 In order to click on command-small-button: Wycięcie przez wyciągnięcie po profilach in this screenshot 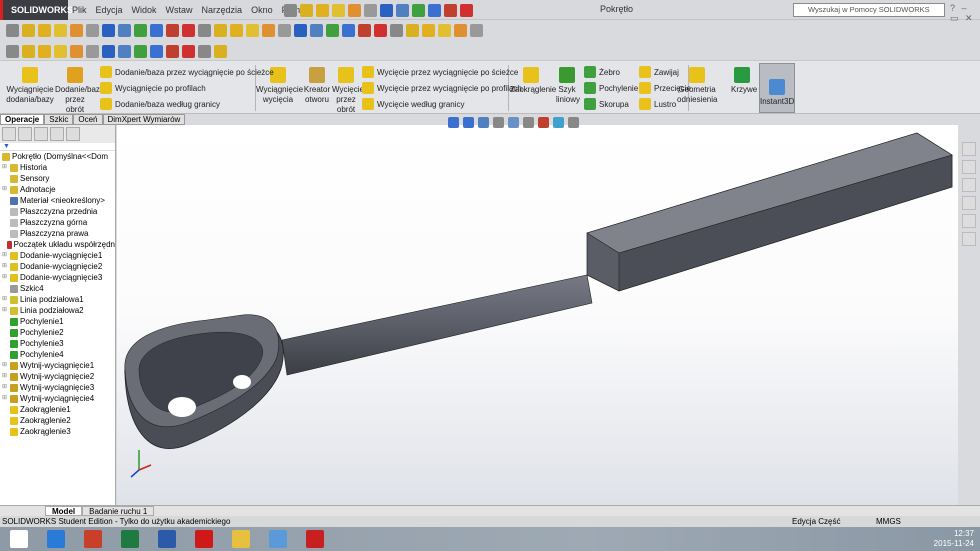, I will do `click(442, 88)`.